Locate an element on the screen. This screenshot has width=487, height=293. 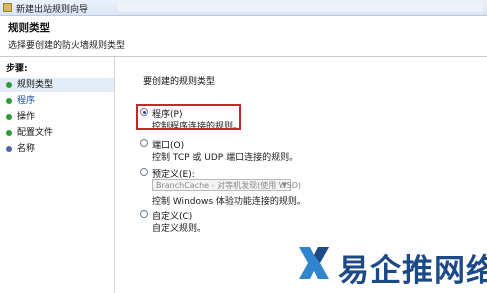
step-profile: 配置文件 is located at coordinates (57, 133).